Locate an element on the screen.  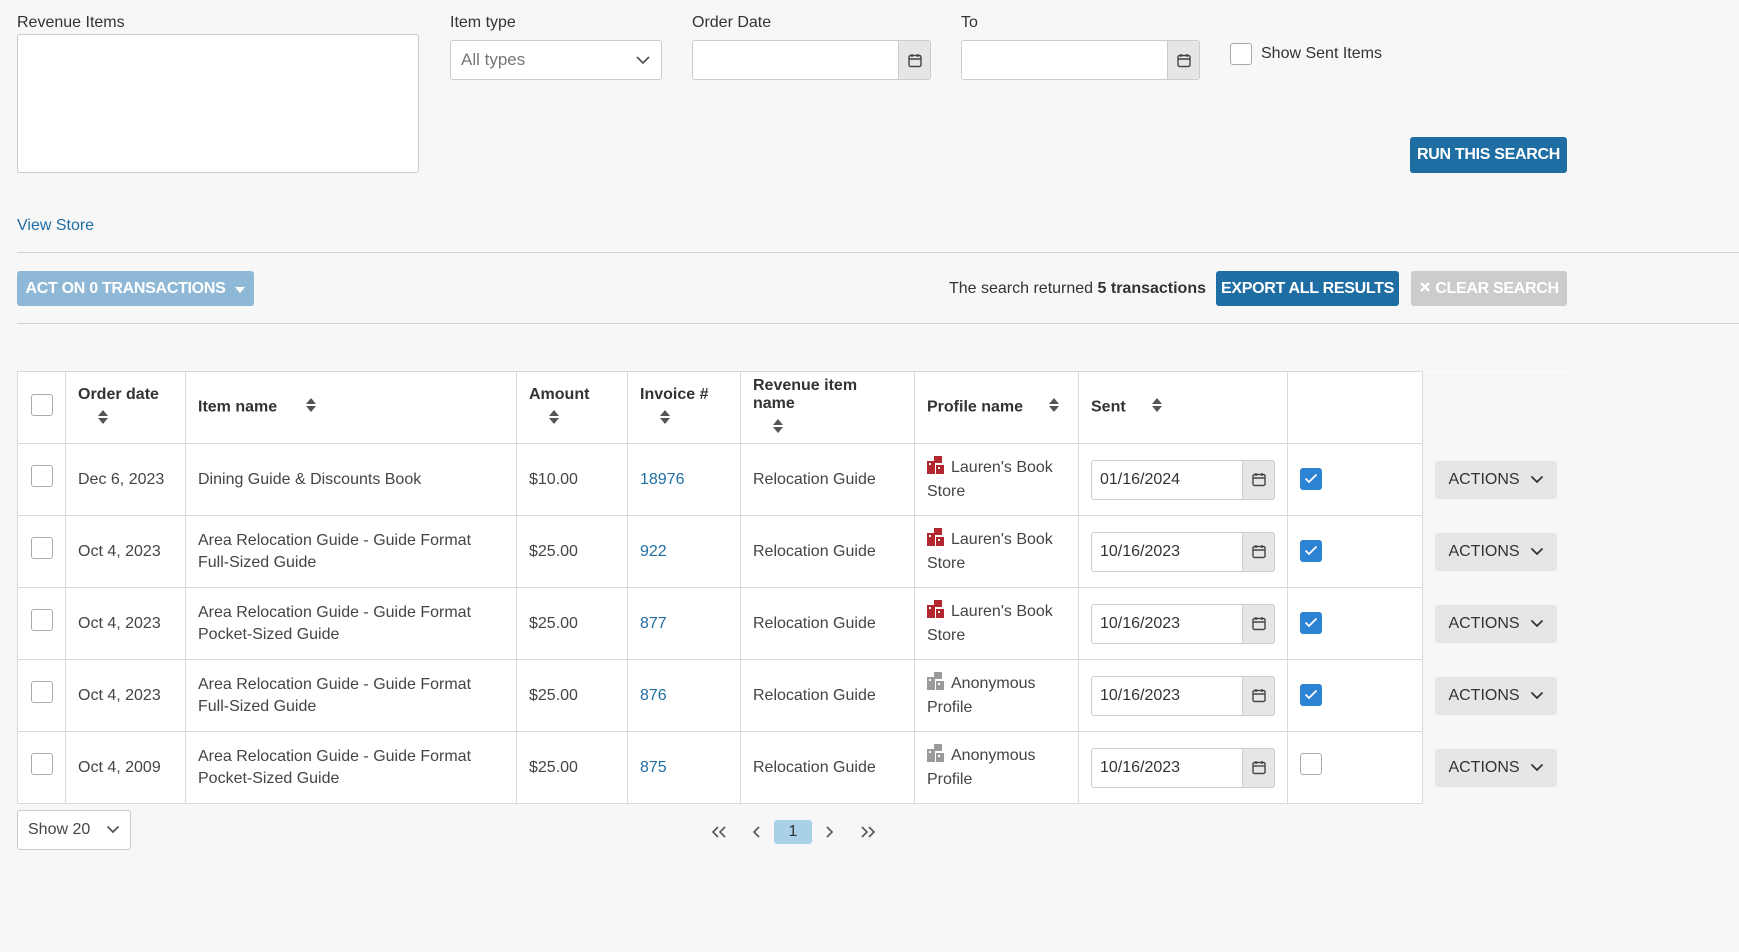
invoice-link: 877 is located at coordinates (653, 623).